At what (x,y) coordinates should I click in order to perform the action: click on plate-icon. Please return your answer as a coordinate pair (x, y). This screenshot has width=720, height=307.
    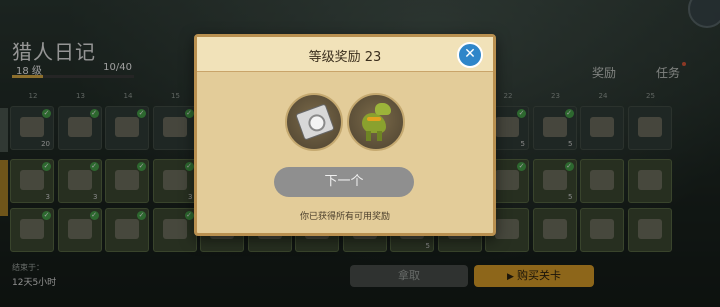
    Looking at the image, I should click on (315, 122).